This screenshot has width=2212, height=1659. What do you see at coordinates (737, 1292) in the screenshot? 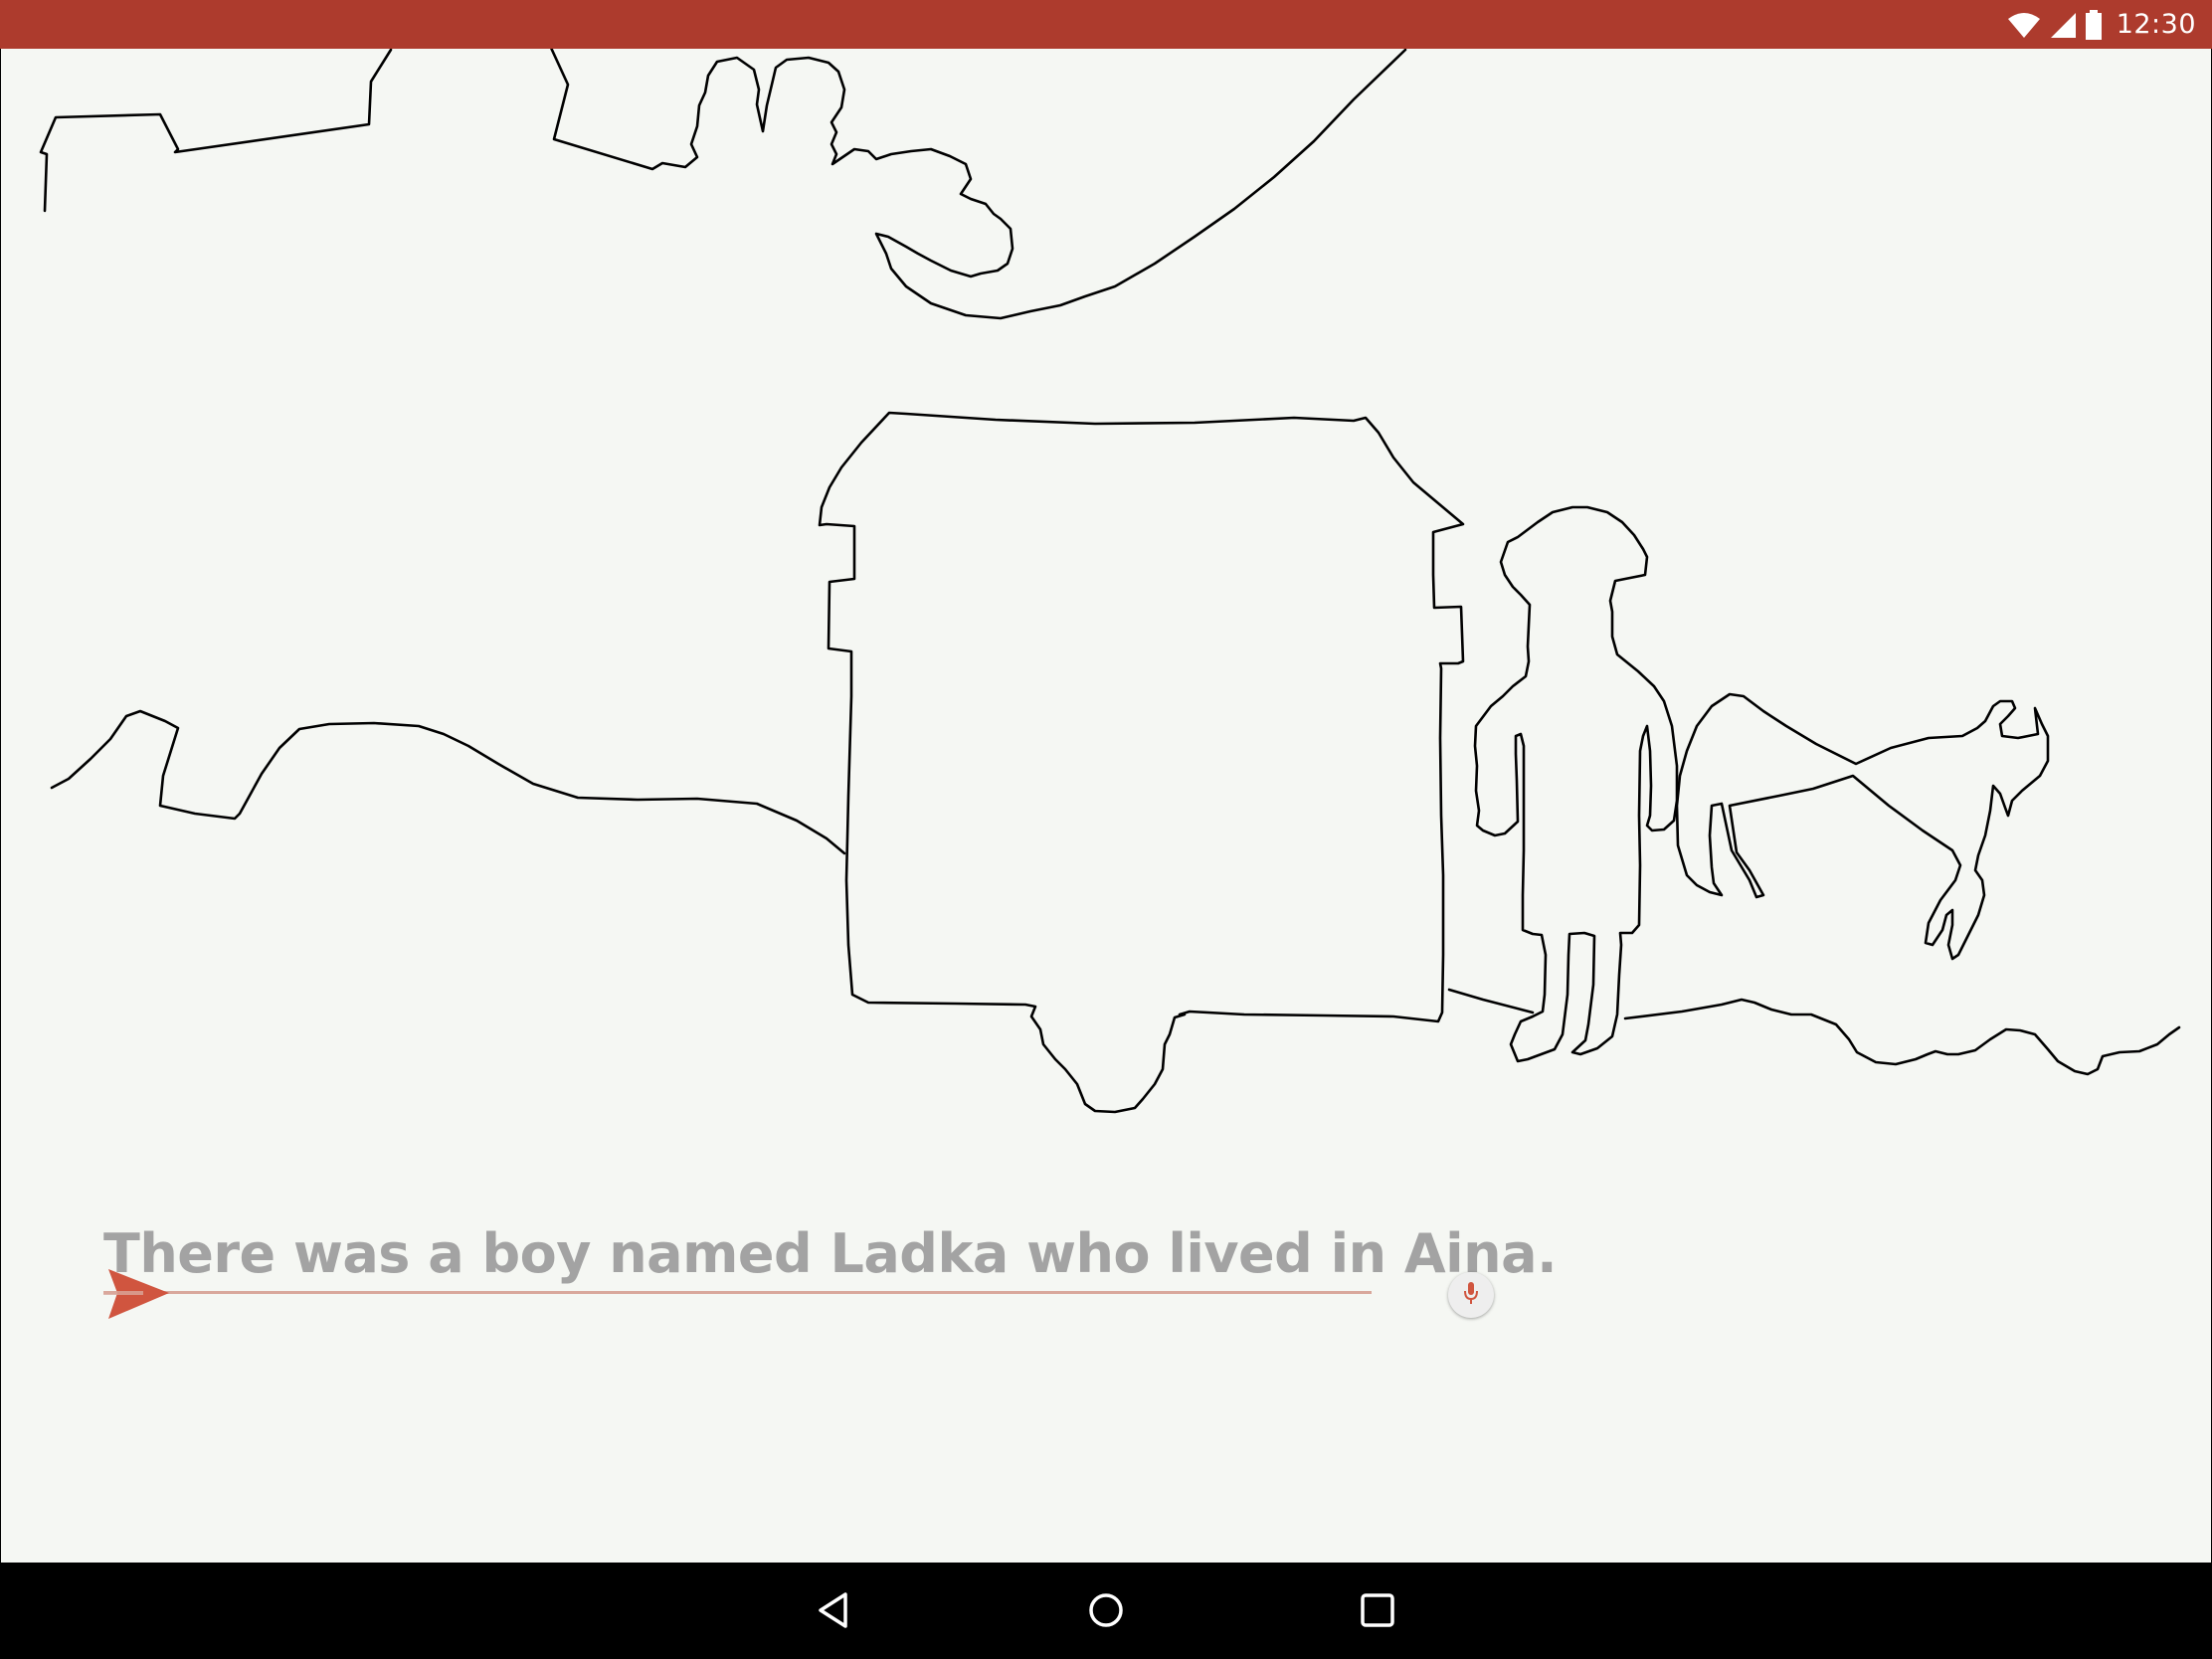
I see `narration-progress-track` at bounding box center [737, 1292].